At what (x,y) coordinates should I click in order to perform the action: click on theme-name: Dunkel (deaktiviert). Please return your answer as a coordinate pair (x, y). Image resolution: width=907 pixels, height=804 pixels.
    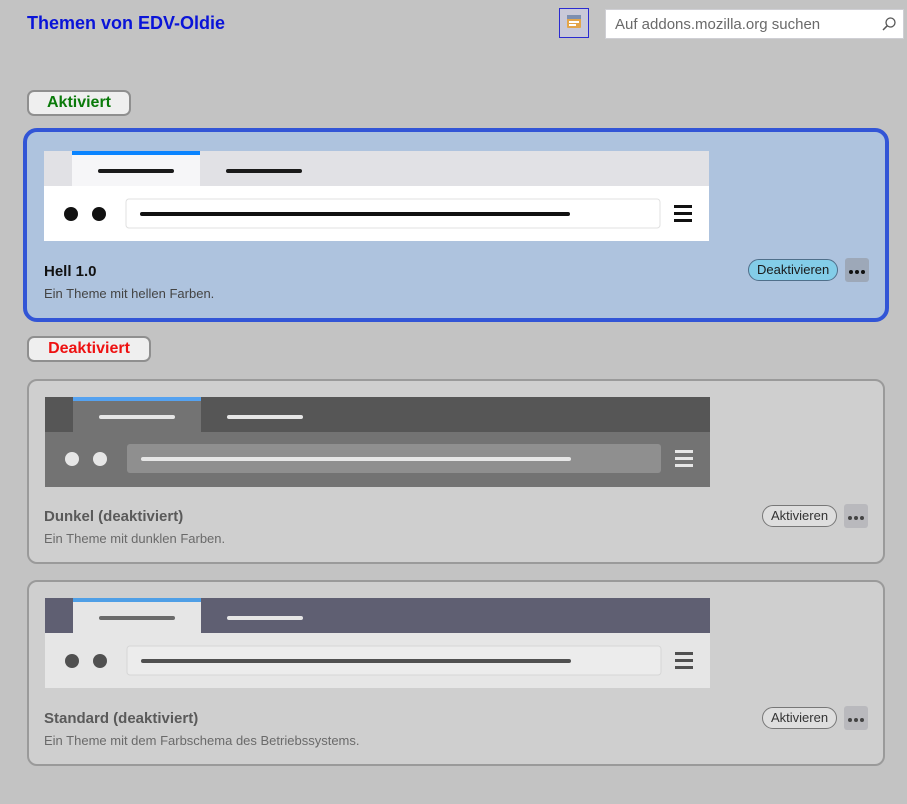
    Looking at the image, I should click on (114, 516).